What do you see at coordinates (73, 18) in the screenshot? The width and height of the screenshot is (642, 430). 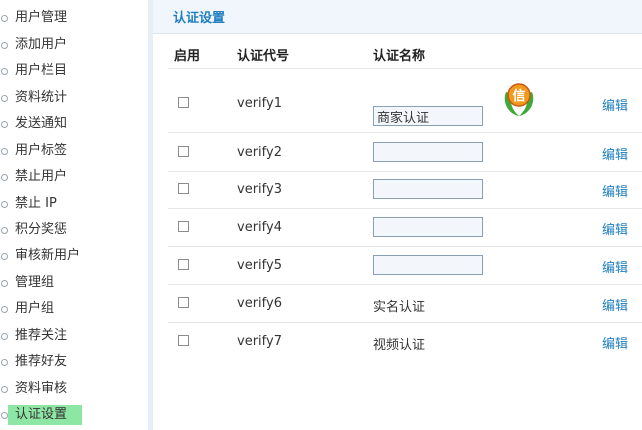 I see `sidebar-item-user-management: 用户管理` at bounding box center [73, 18].